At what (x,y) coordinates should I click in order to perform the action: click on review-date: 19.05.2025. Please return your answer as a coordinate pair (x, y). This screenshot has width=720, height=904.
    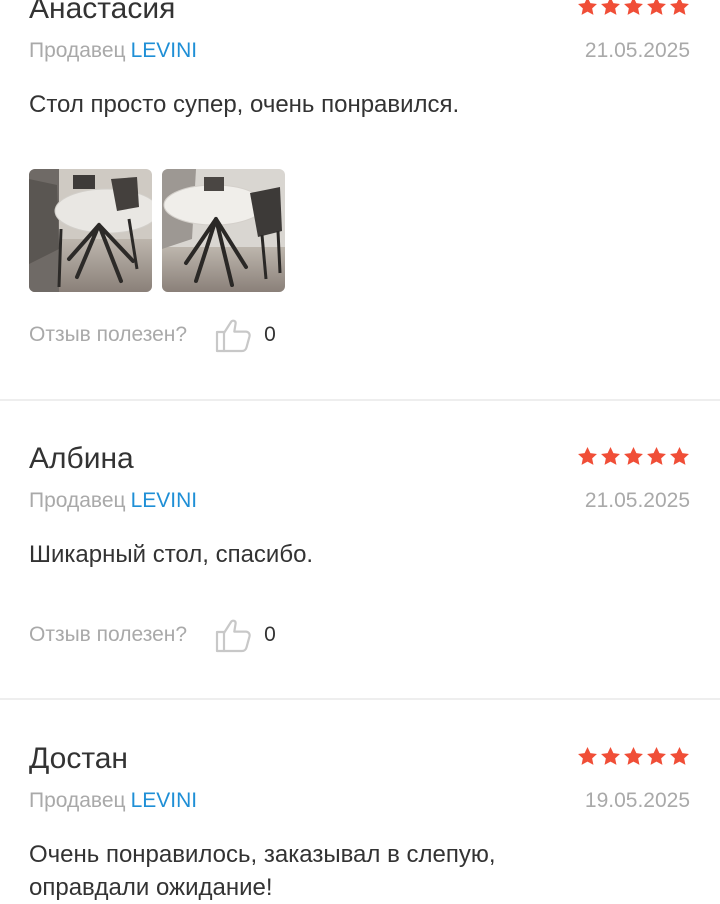
    Looking at the image, I should click on (637, 800).